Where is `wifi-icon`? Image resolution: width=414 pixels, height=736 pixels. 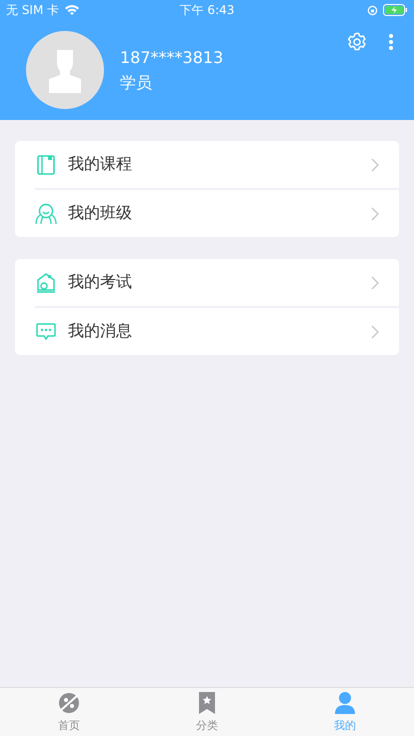 wifi-icon is located at coordinates (72, 10).